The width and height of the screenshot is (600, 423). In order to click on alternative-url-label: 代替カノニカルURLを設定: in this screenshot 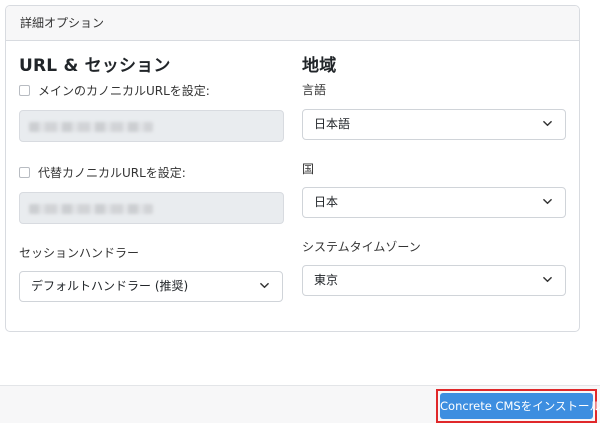, I will do `click(112, 172)`.